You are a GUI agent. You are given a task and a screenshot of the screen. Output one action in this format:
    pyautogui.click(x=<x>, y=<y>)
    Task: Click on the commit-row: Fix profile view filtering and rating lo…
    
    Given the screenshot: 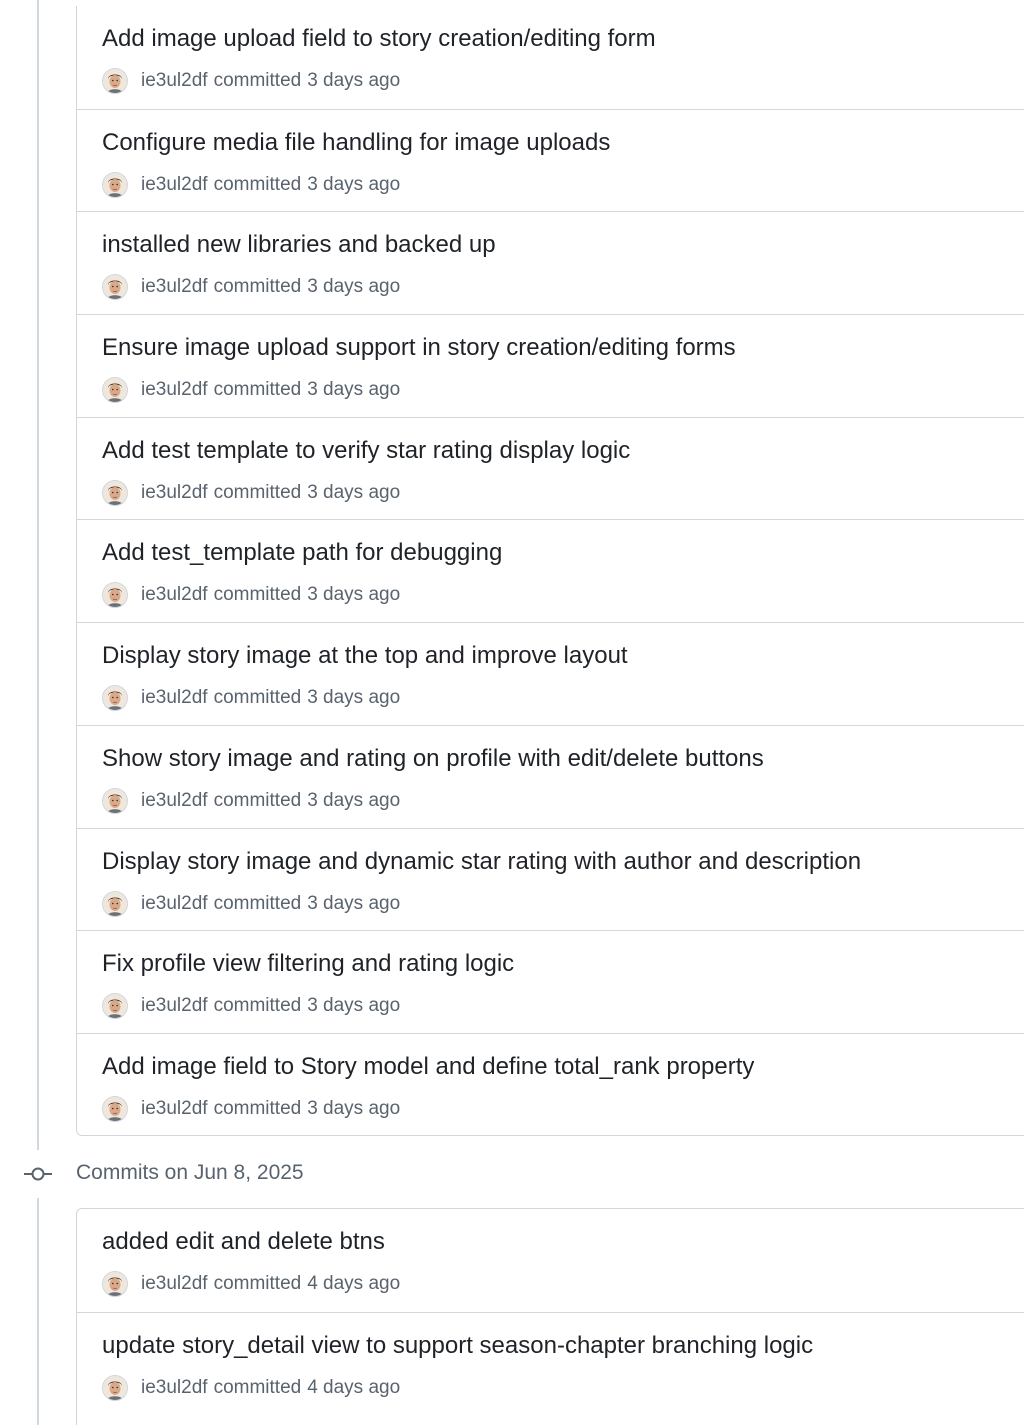 What is the action you would take?
    pyautogui.click(x=550, y=981)
    